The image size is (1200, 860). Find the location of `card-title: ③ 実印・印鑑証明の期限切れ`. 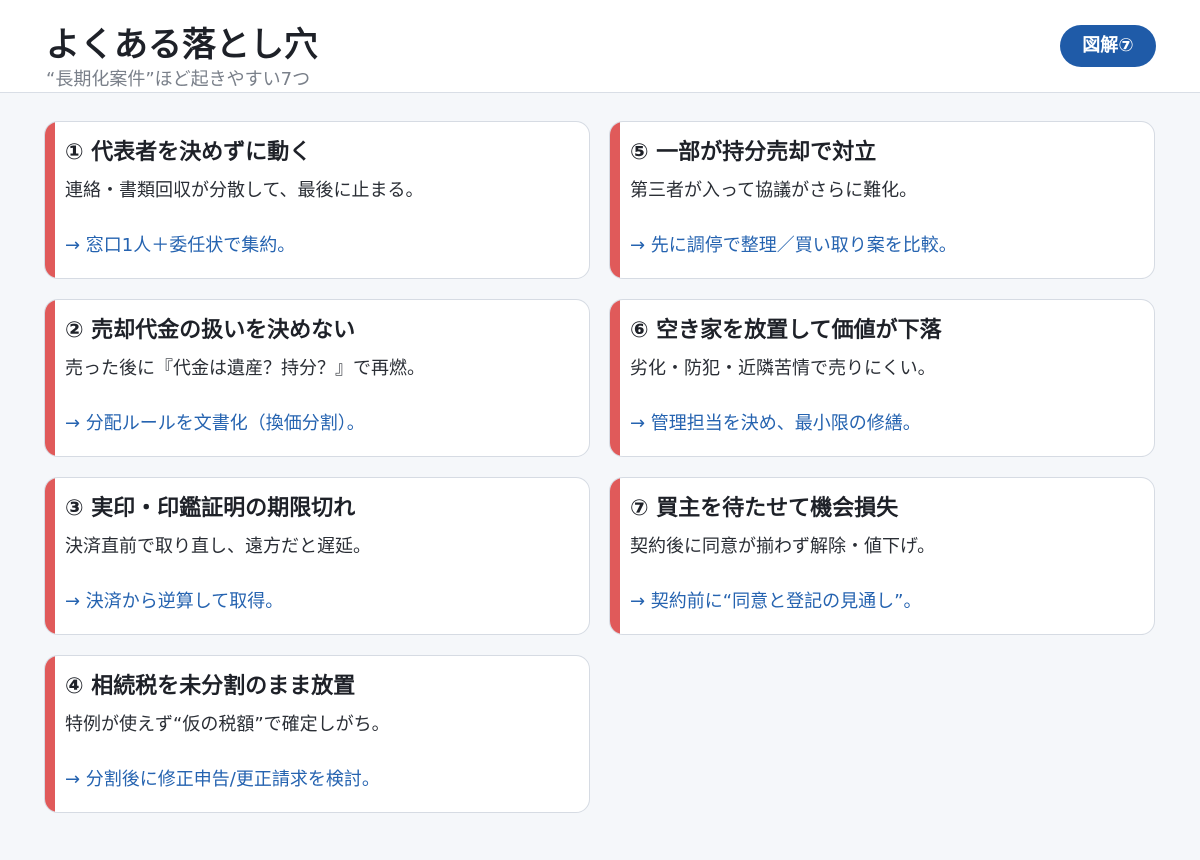

card-title: ③ 実印・印鑑証明の期限切れ is located at coordinates (210, 508).